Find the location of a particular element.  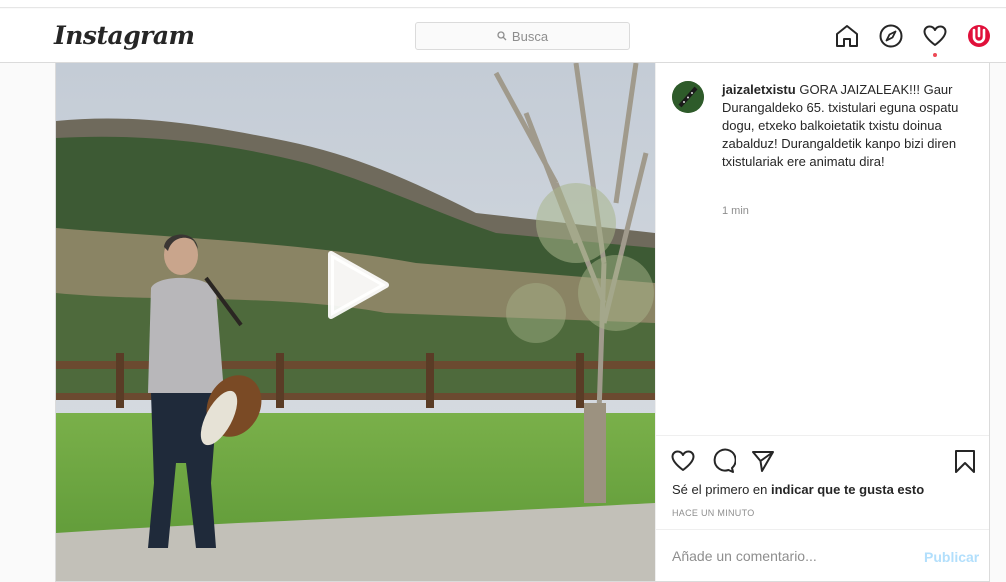

likes-prefix: Sé el primero en is located at coordinates (721, 489).